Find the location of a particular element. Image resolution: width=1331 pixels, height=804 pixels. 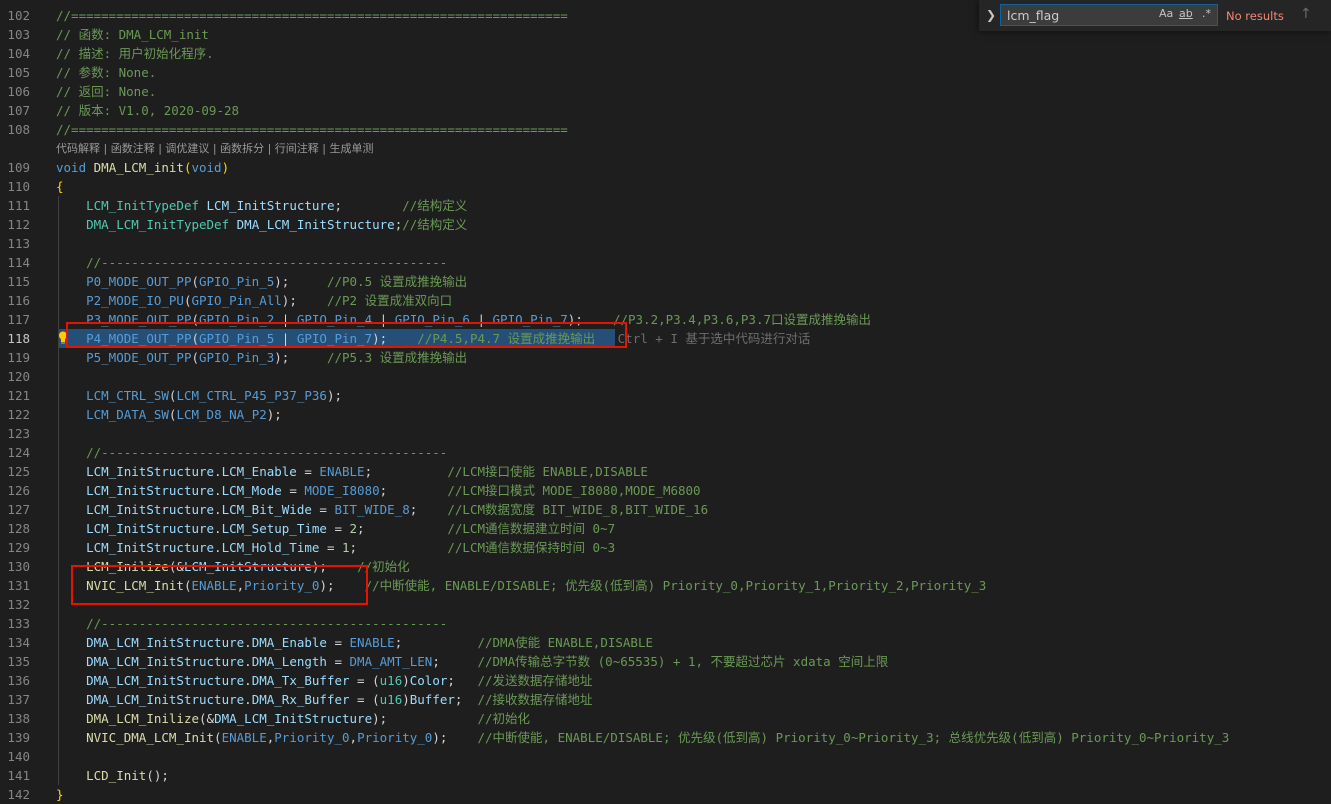

line-number: 116 is located at coordinates (18, 300).